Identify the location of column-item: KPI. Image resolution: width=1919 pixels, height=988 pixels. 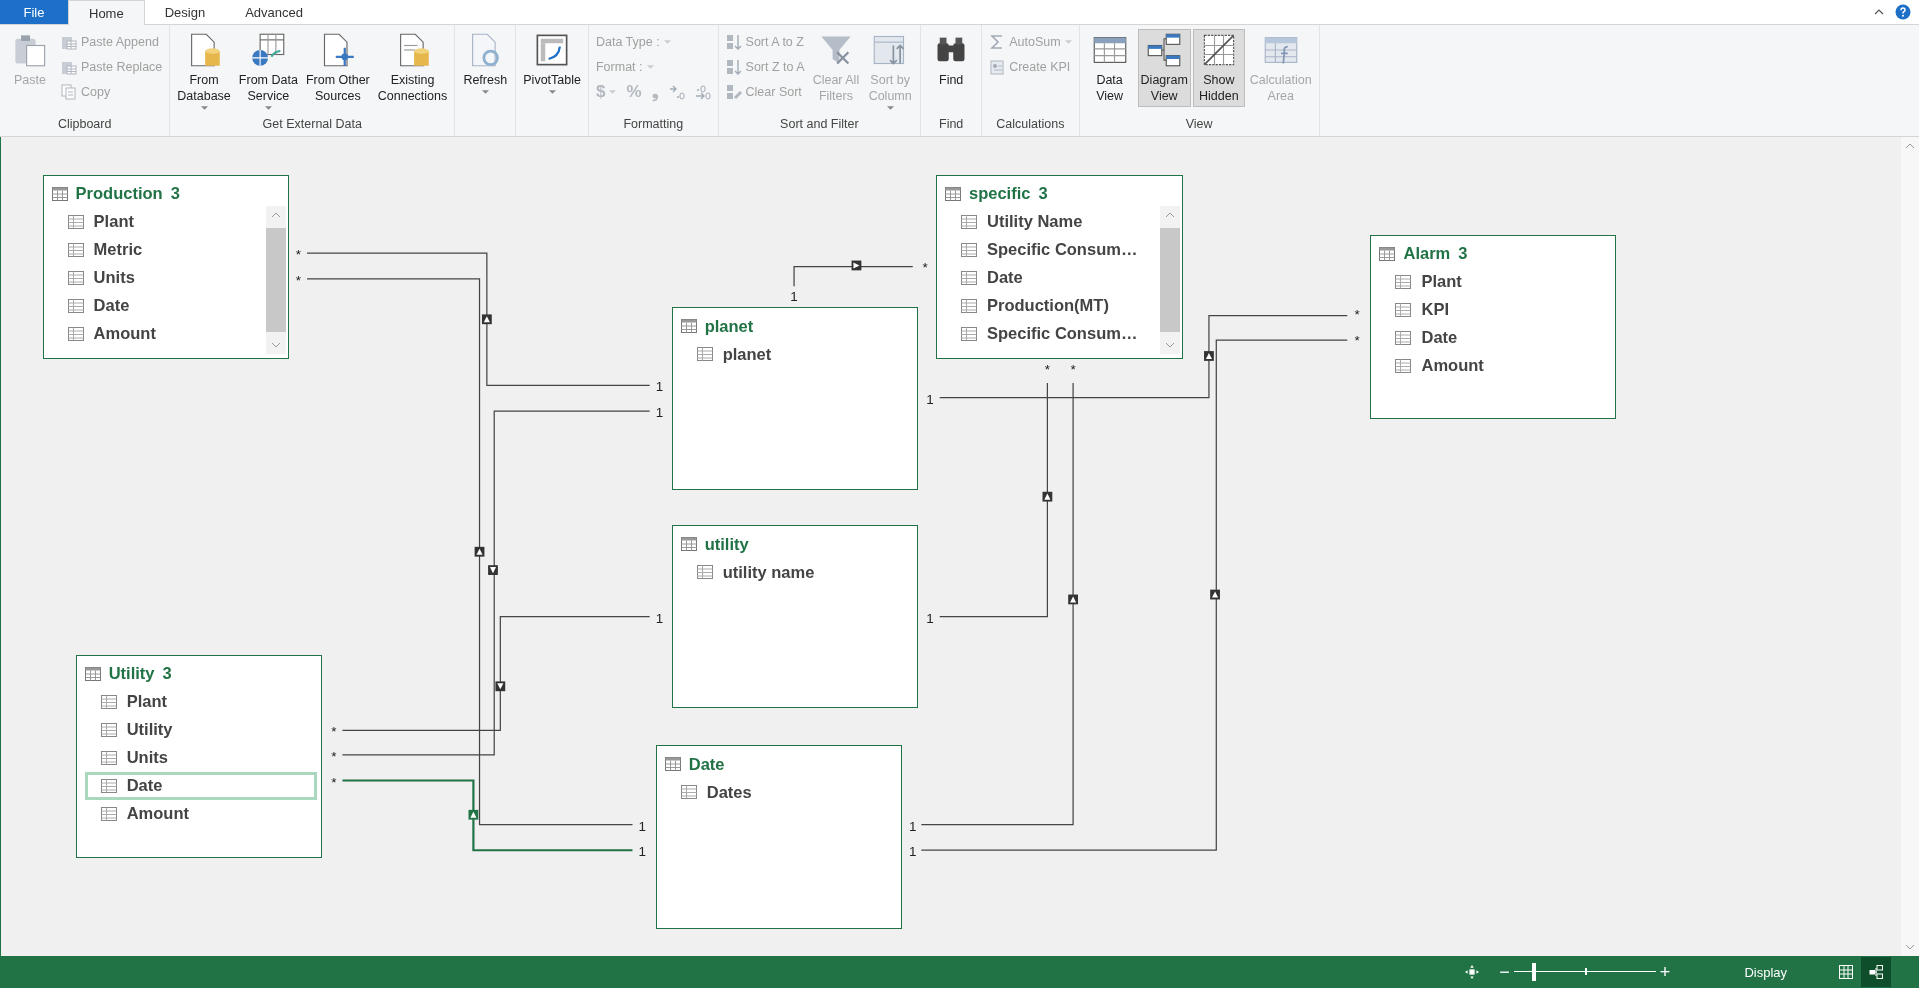
(1495, 309).